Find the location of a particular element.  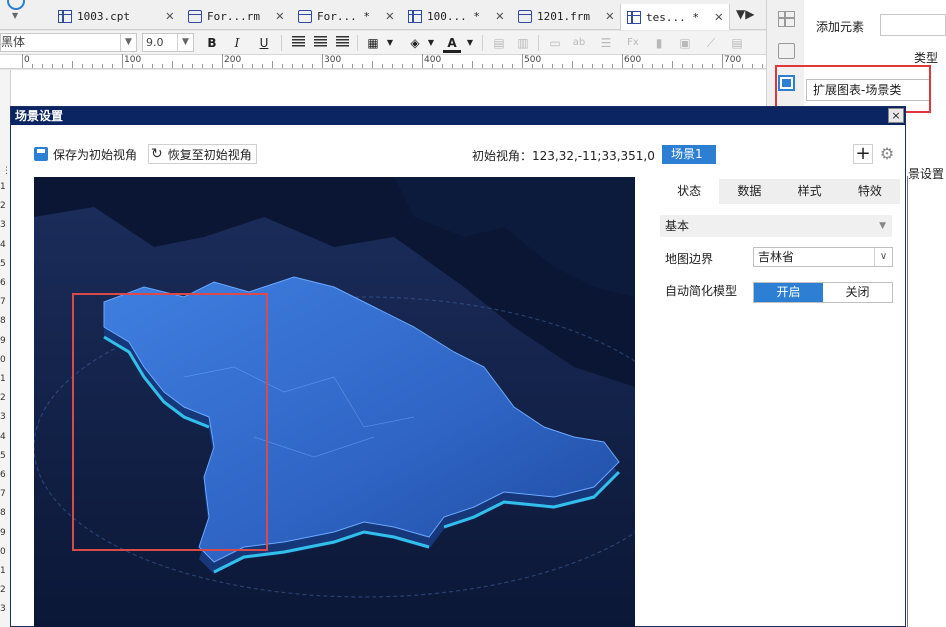

row-number: 8 is located at coordinates (3, 321).